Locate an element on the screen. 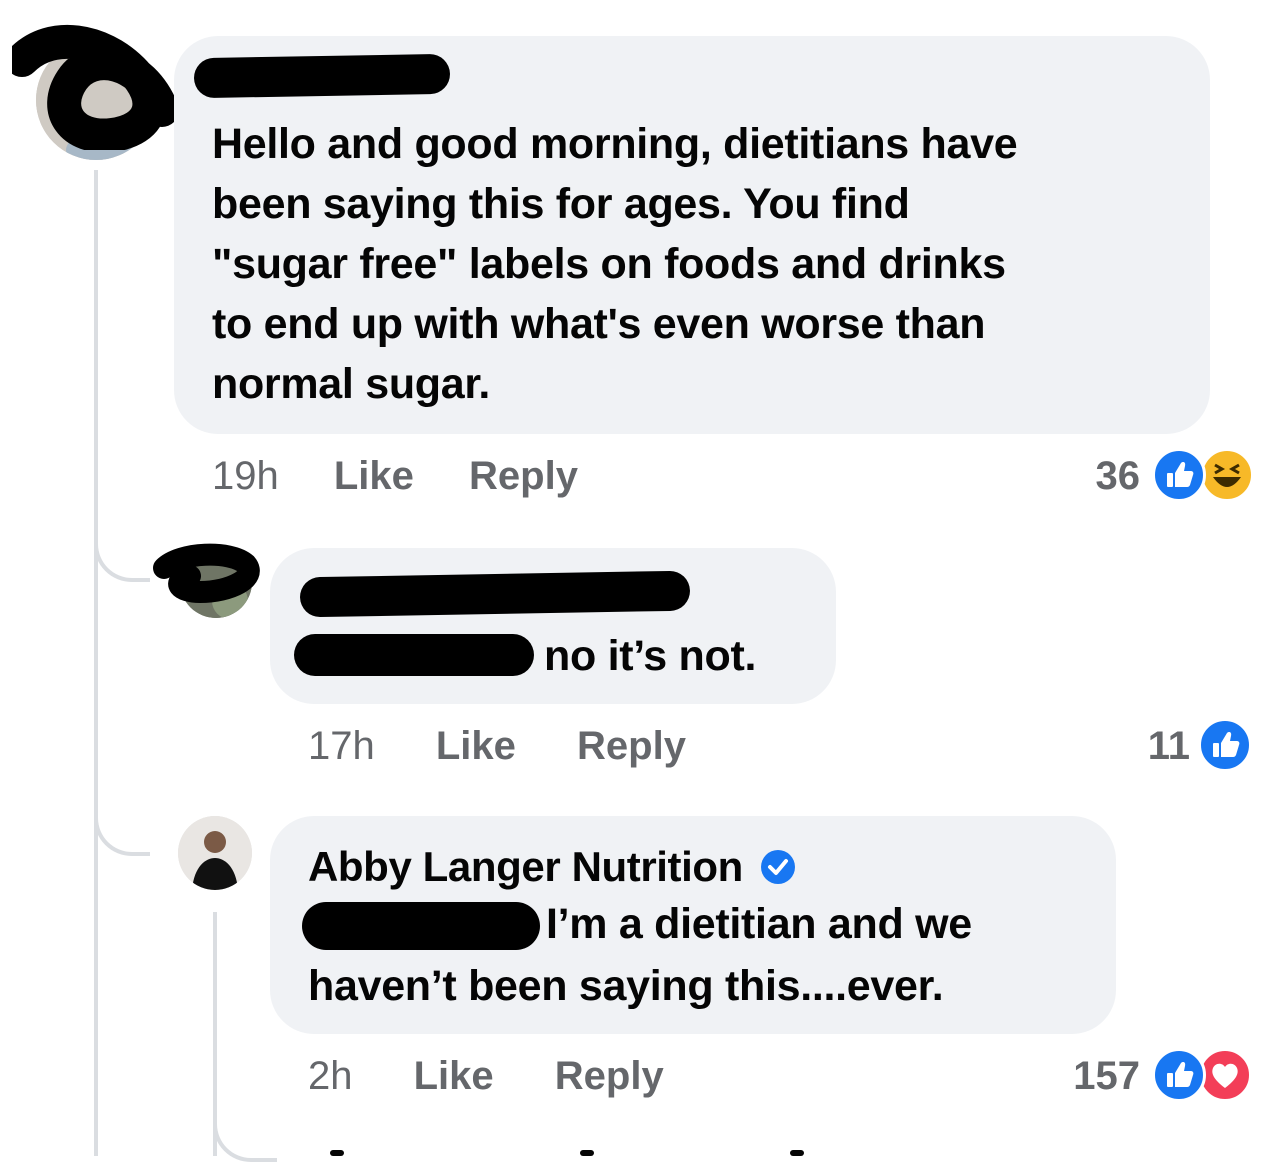  comment-actions: 17h Like Reply is located at coordinates (497, 746).